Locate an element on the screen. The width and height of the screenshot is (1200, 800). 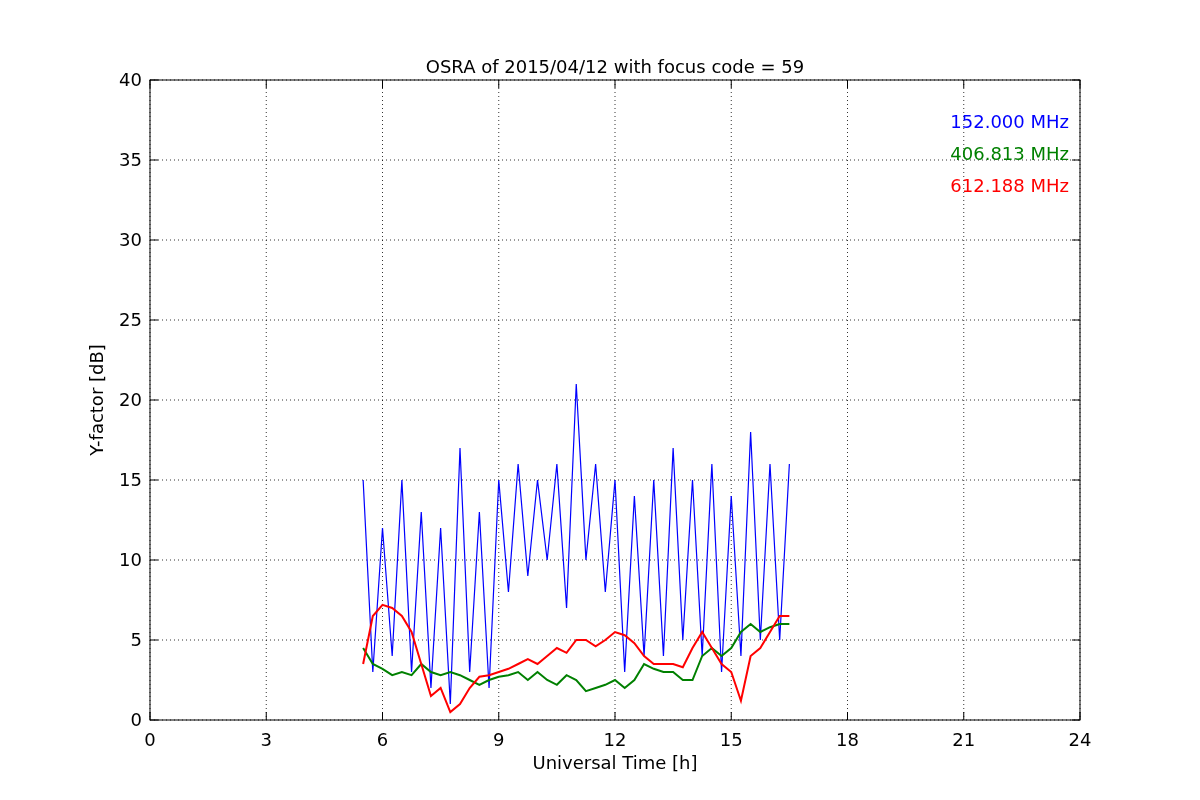
tick-label: 18 is located at coordinates (847, 739).